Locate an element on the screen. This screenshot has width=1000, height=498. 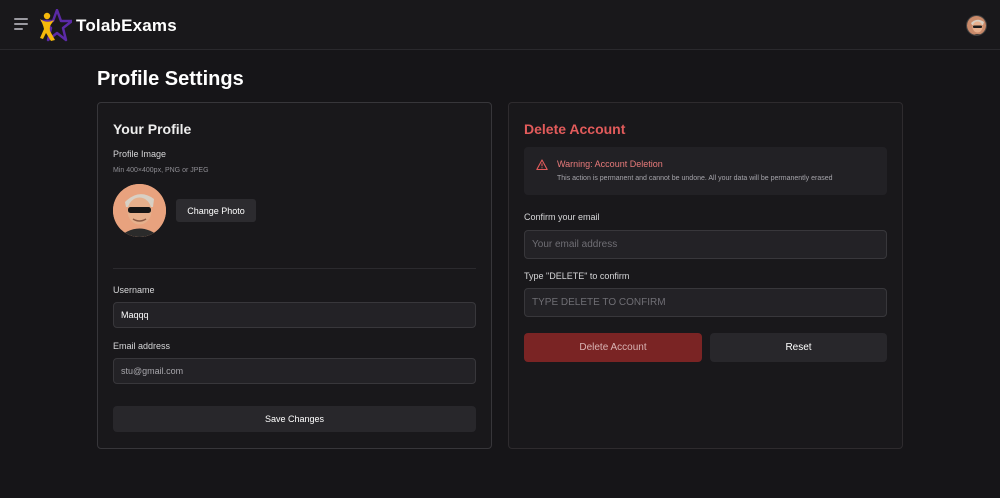
profile-image-hint: Min 400×400px, PNG or JPEG is located at coordinates (161, 170).